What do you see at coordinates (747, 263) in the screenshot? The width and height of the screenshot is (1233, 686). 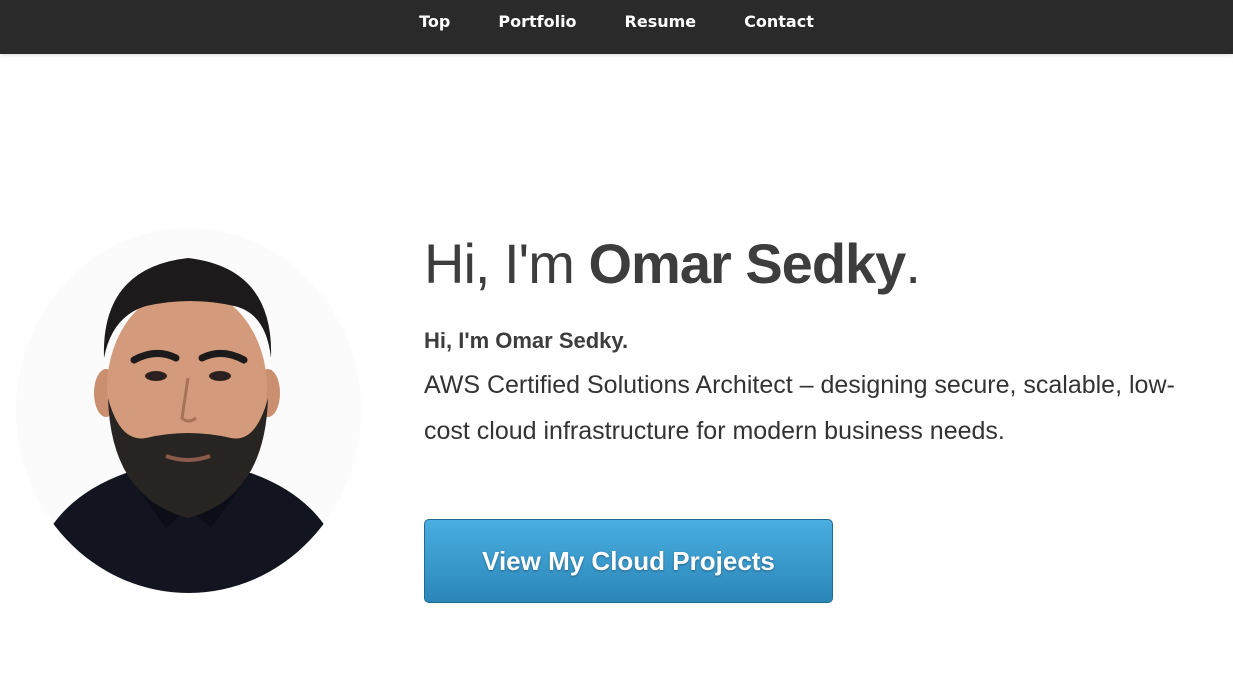 I see `headline-name: Omar Sedky` at bounding box center [747, 263].